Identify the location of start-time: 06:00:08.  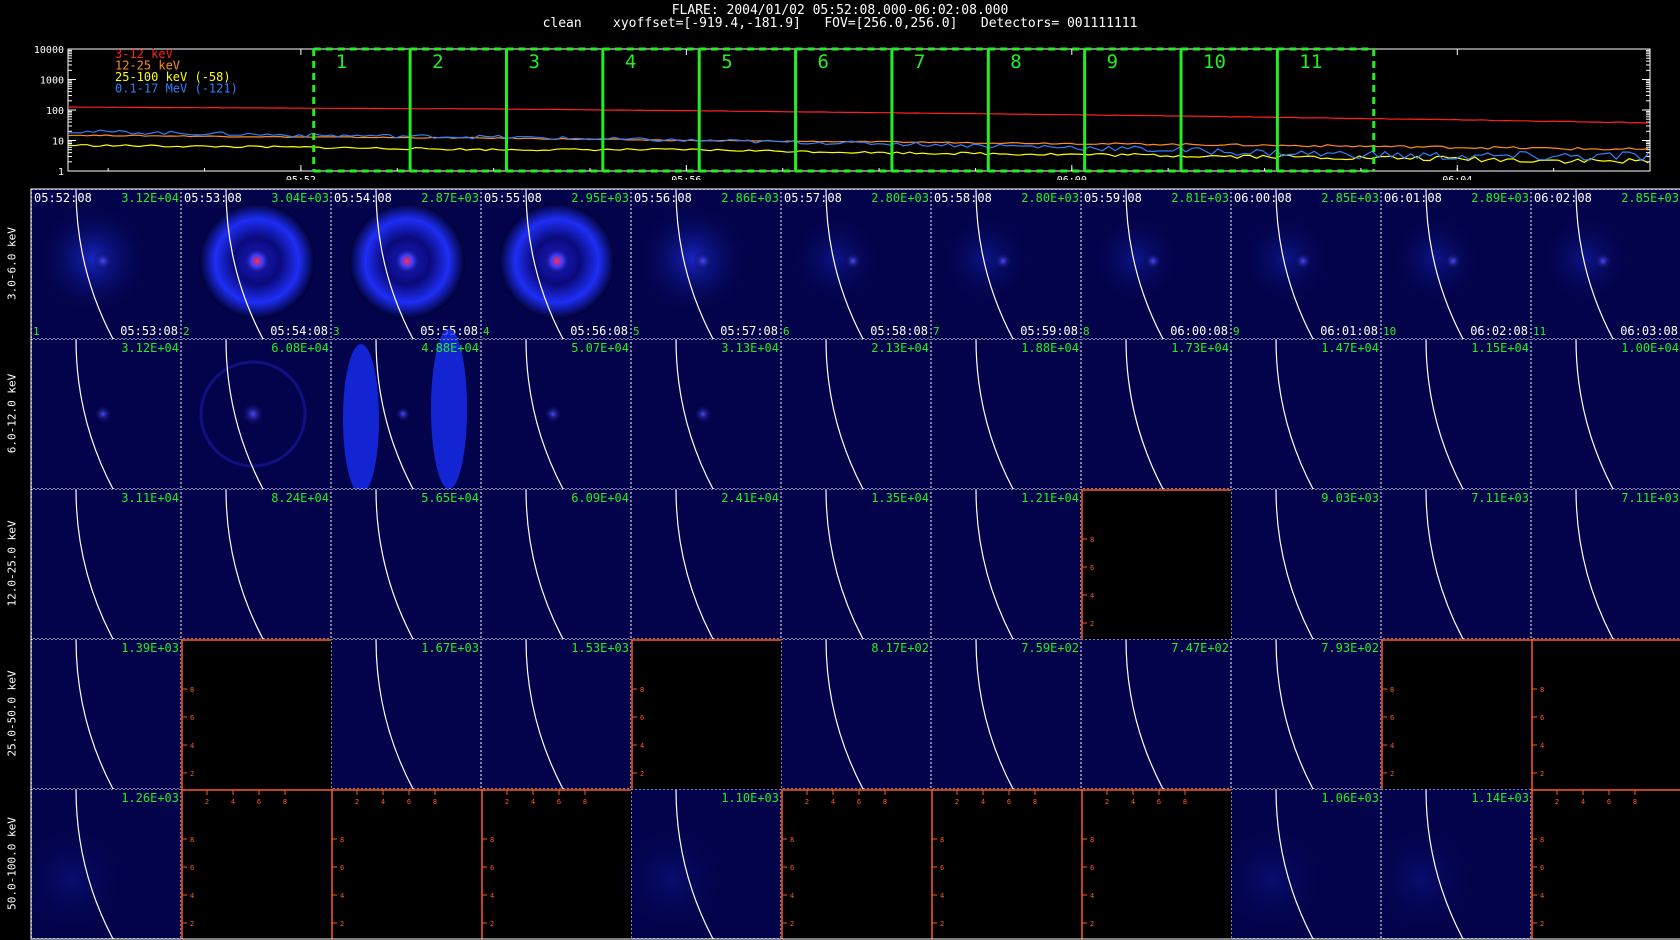
(1263, 198).